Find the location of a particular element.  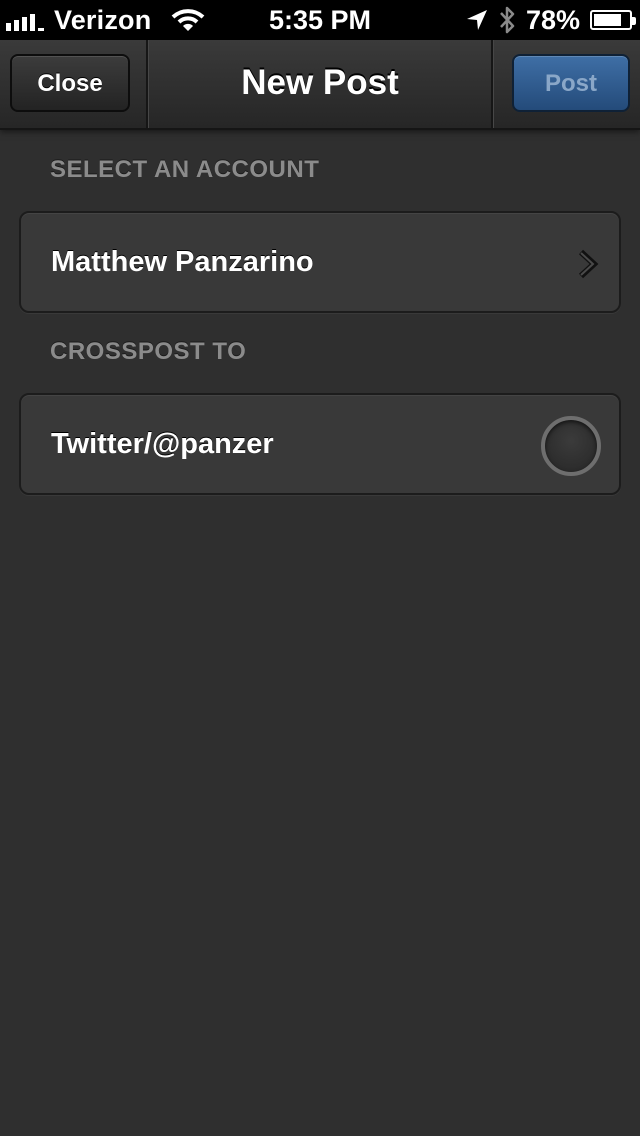

crosspost-toggle is located at coordinates (571, 446).